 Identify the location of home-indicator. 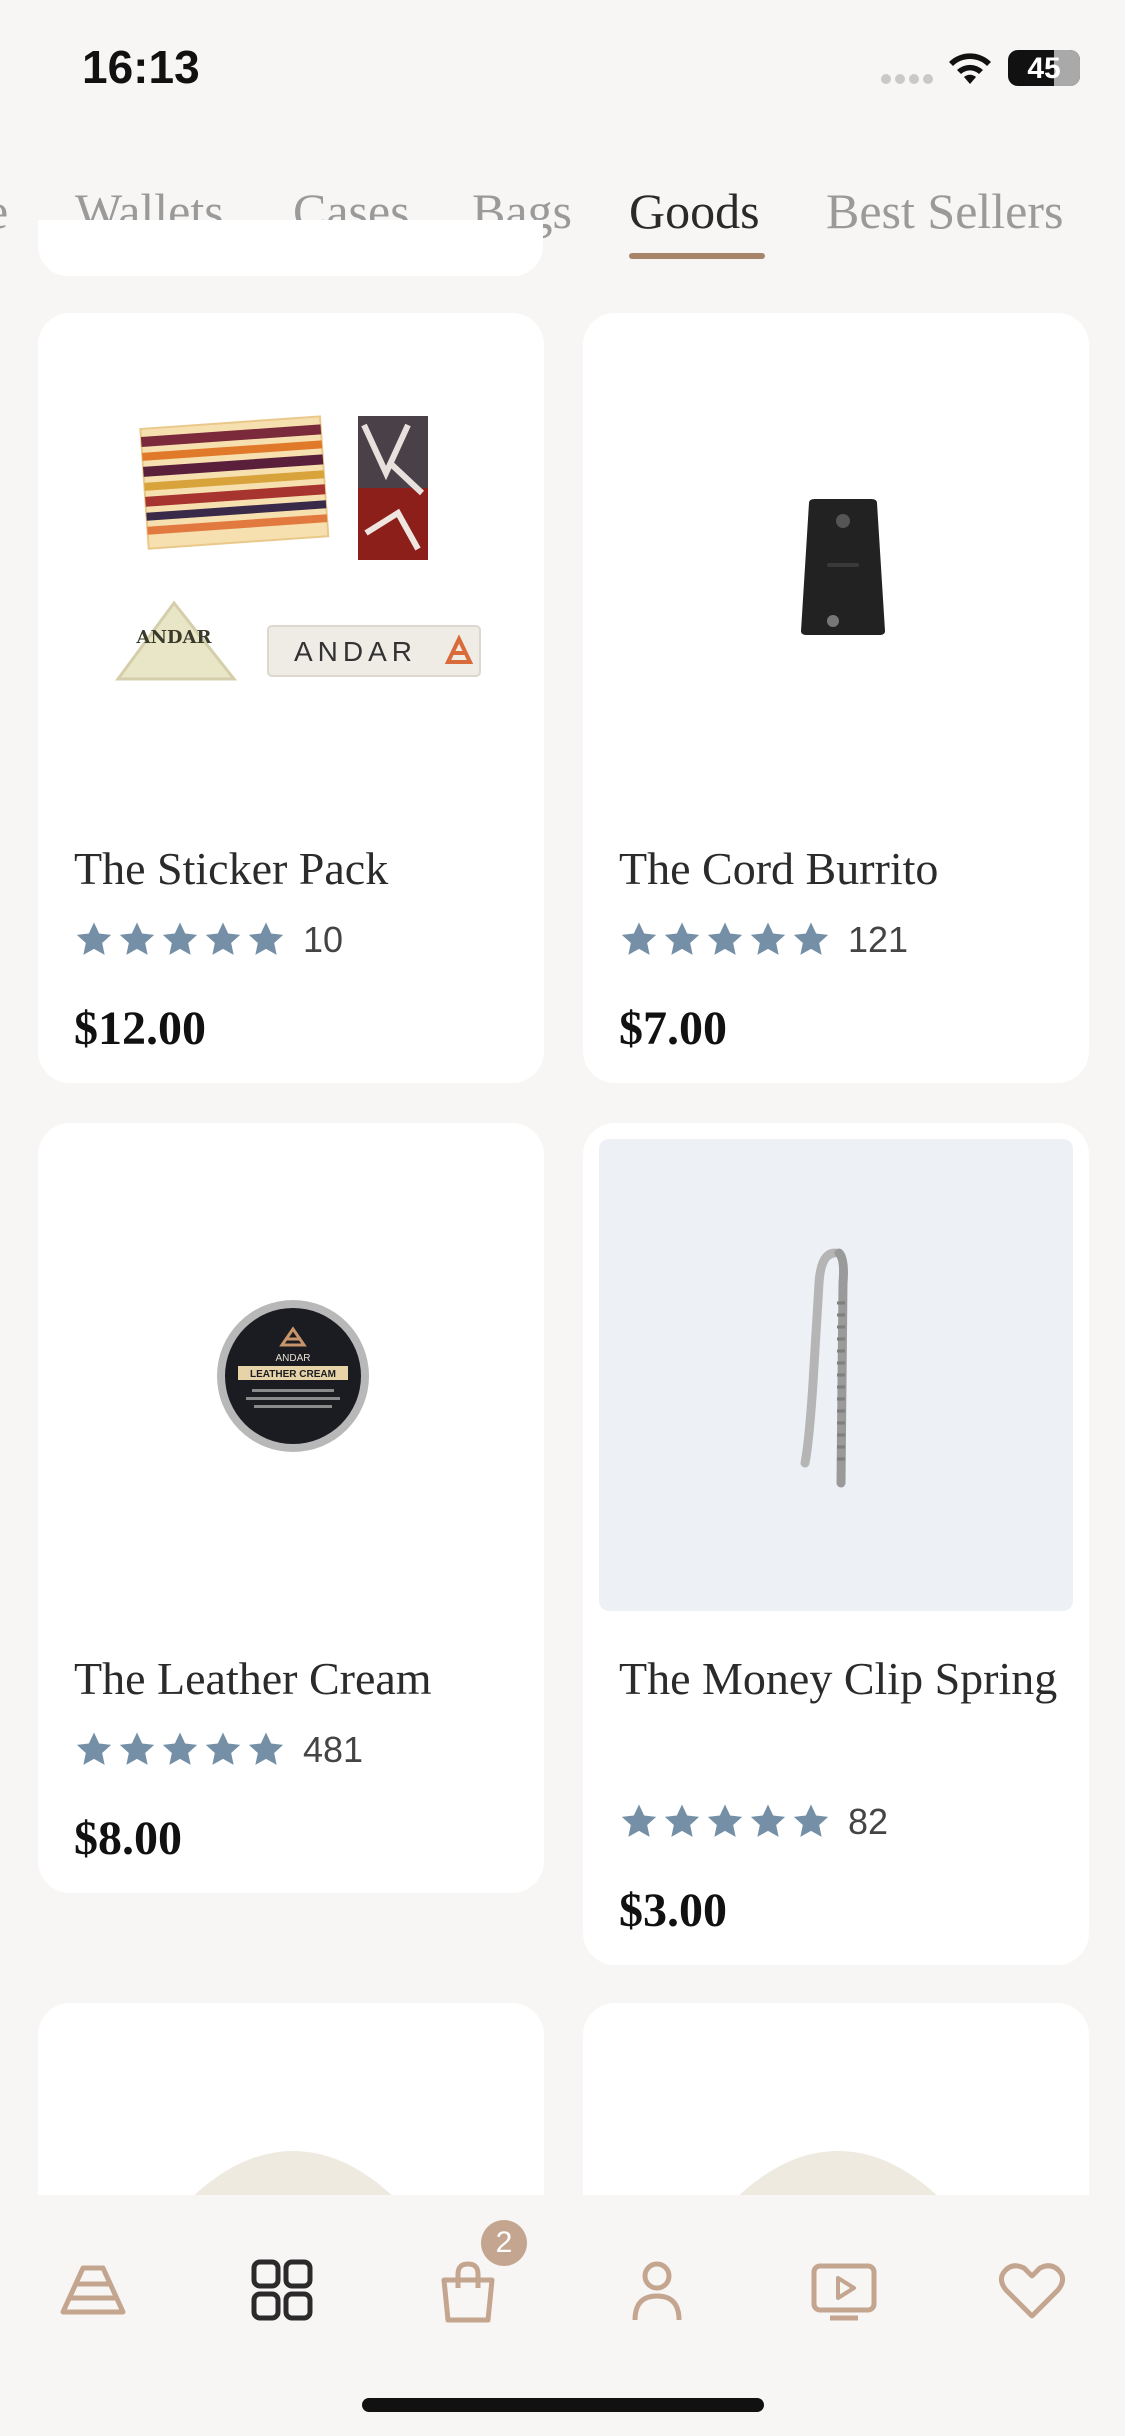
(563, 2405).